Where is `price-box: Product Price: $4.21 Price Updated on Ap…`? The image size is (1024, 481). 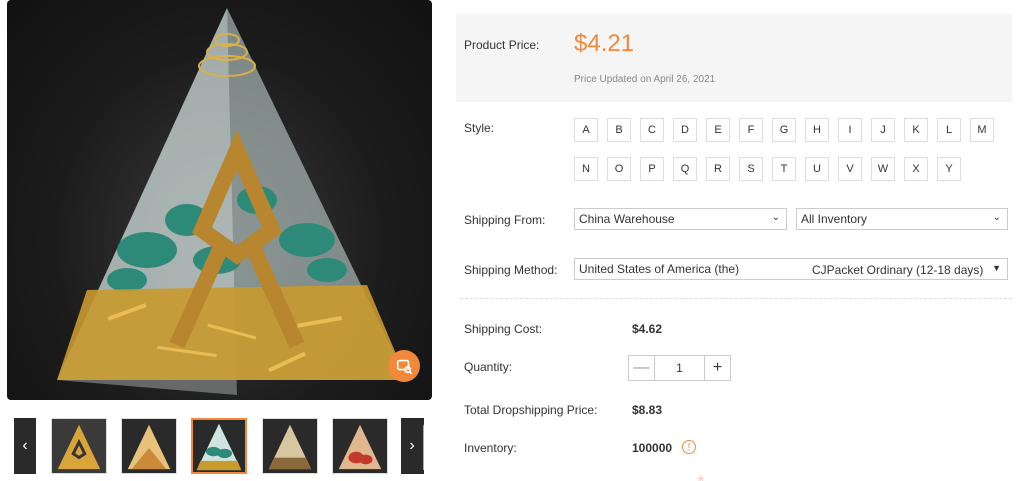
price-box: Product Price: $4.21 Price Updated on Ap… is located at coordinates (734, 58).